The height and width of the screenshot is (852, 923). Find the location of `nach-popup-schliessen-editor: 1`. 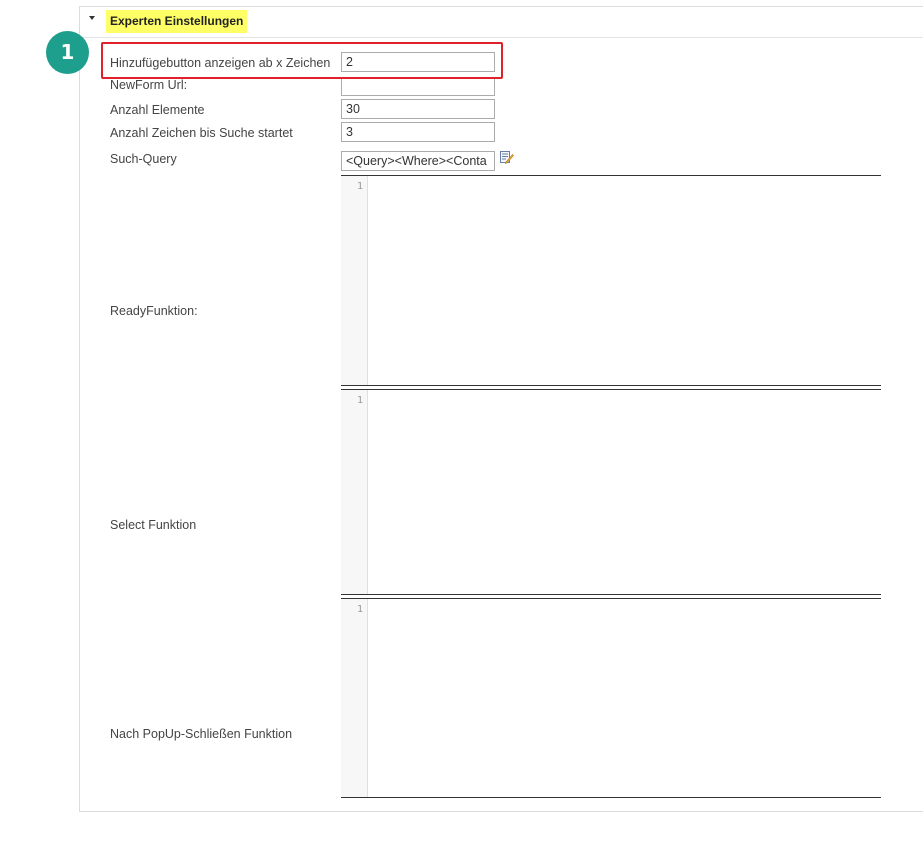

nach-popup-schliessen-editor: 1 is located at coordinates (611, 698).